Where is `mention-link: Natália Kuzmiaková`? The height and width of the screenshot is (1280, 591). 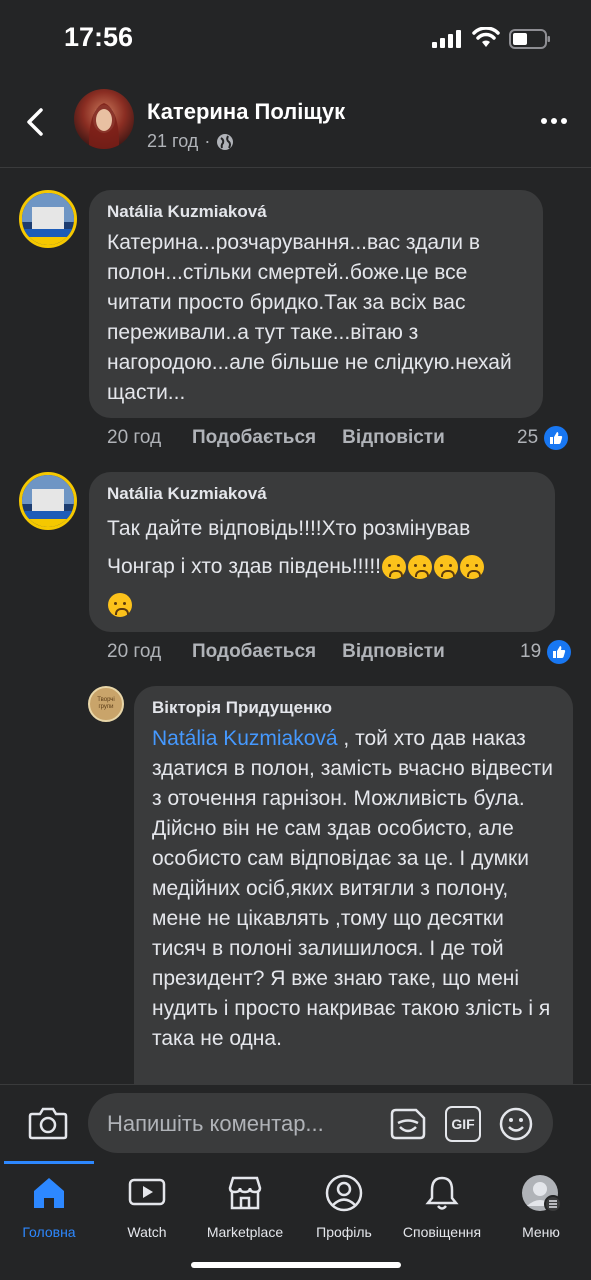 mention-link: Natália Kuzmiaková is located at coordinates (245, 738).